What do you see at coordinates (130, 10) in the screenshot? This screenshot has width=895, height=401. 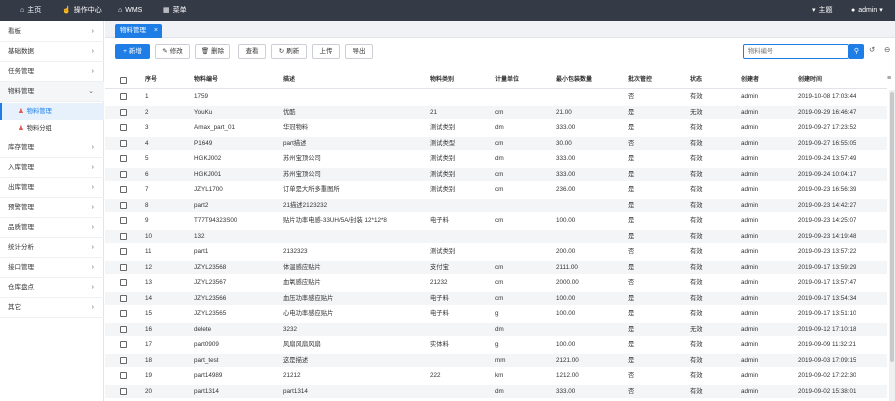 I see `nav-wms: ⌂ WMS` at bounding box center [130, 10].